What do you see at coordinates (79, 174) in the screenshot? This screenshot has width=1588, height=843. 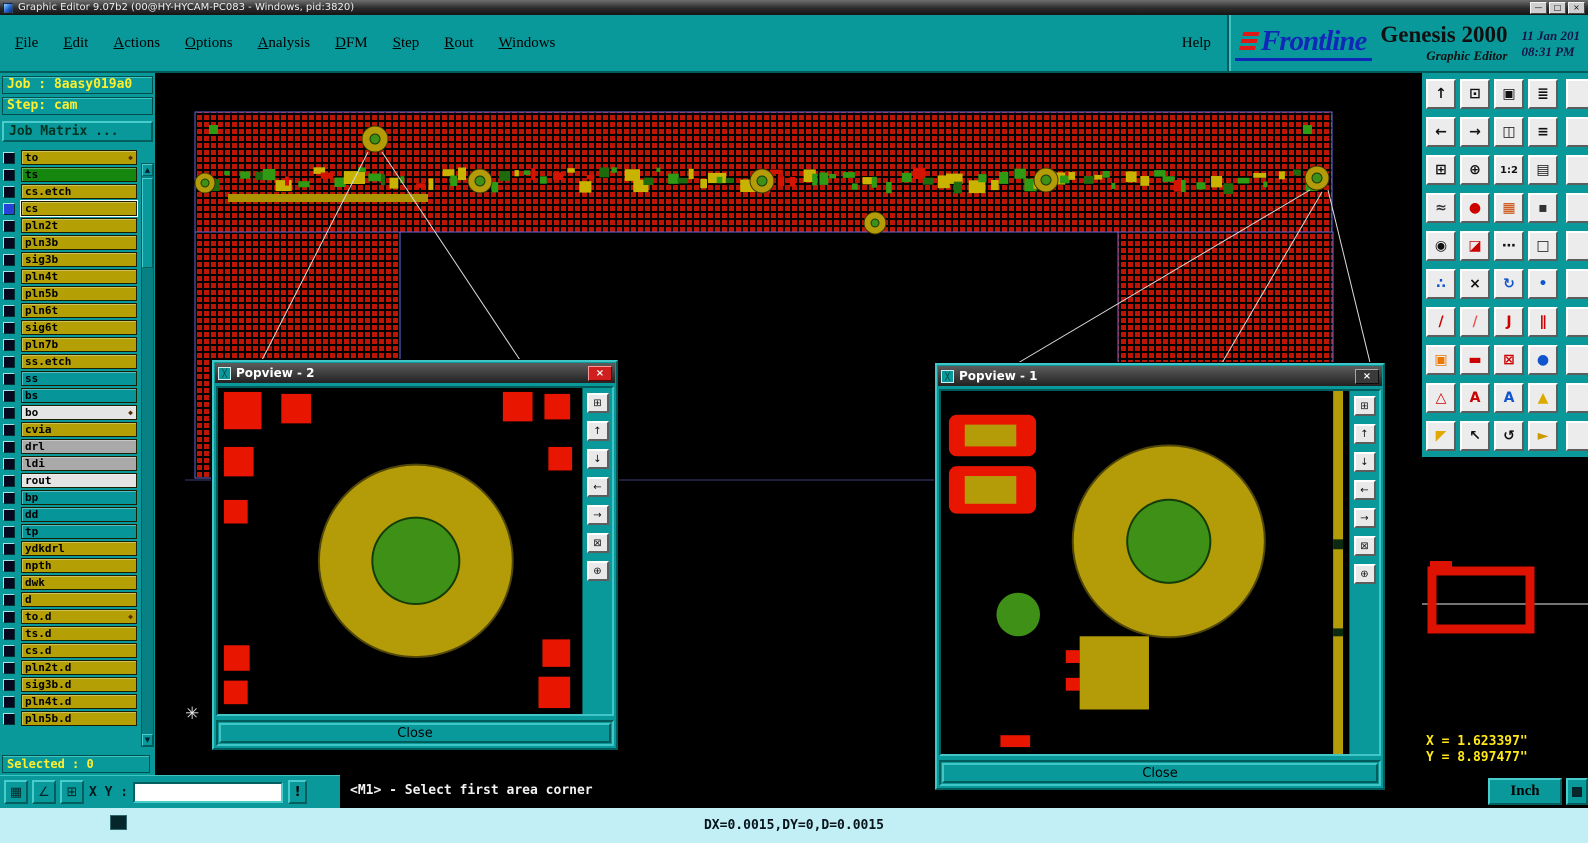 I see `layer-label-ts: ts` at bounding box center [79, 174].